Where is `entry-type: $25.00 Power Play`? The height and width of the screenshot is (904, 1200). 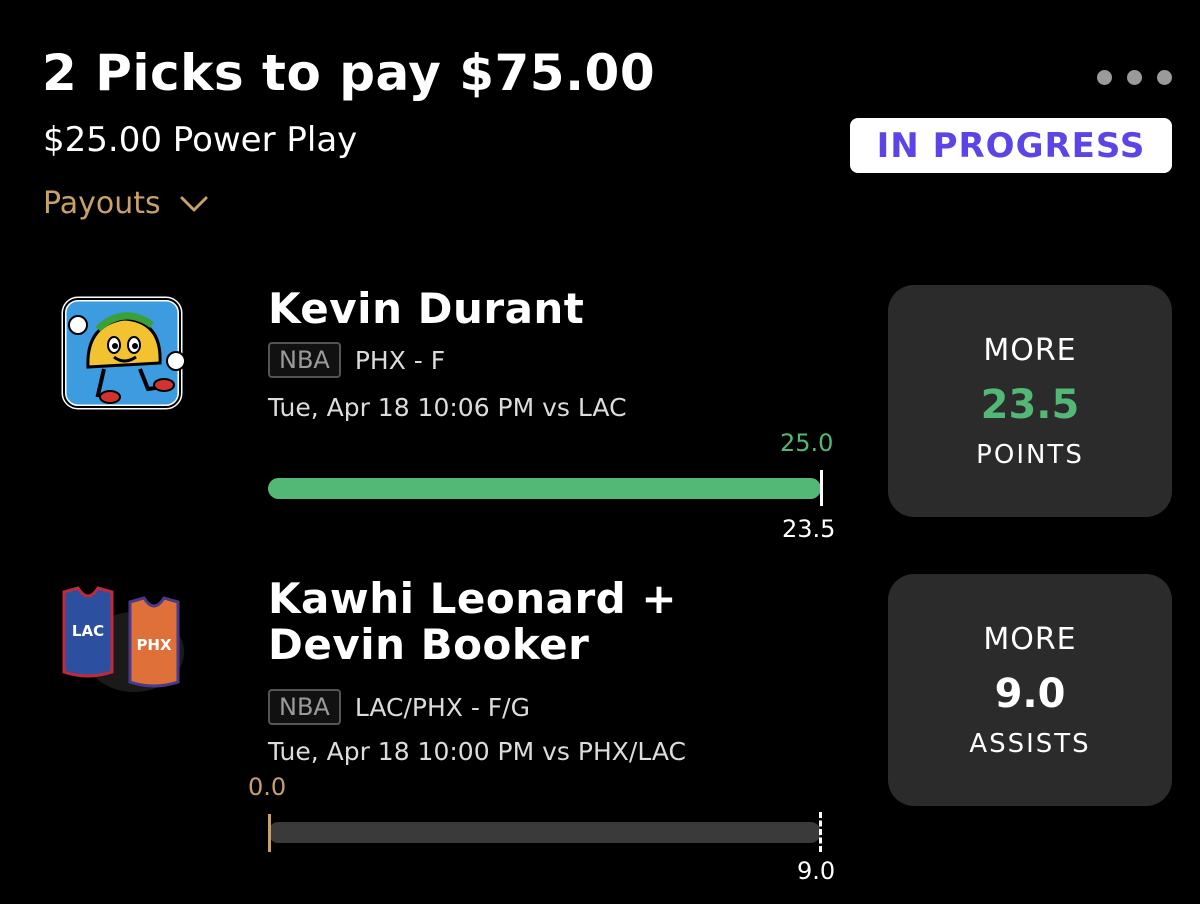 entry-type: $25.00 Power Play is located at coordinates (200, 140).